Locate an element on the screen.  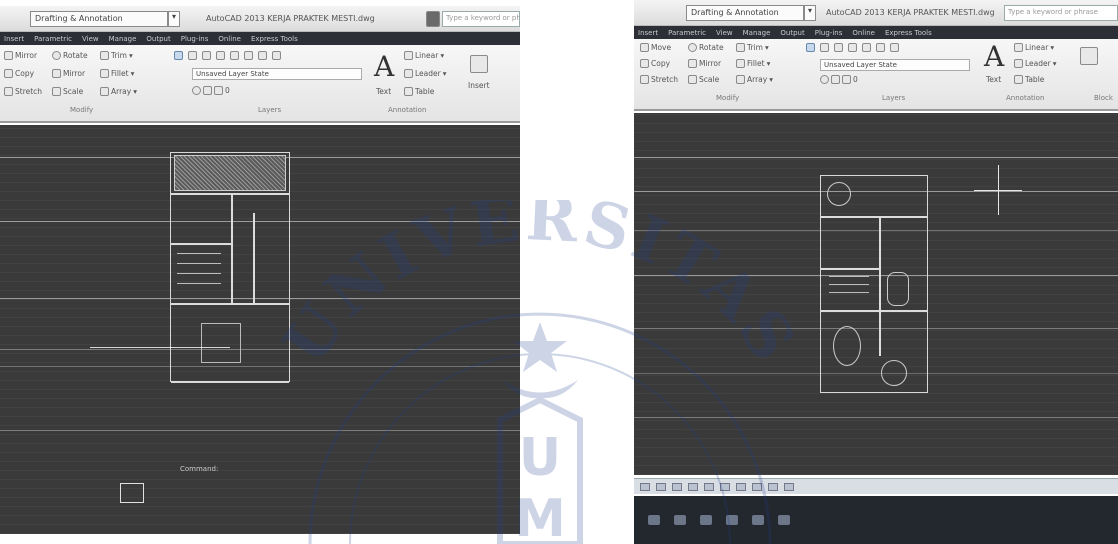
explorer-icon is located at coordinates (680, 520).